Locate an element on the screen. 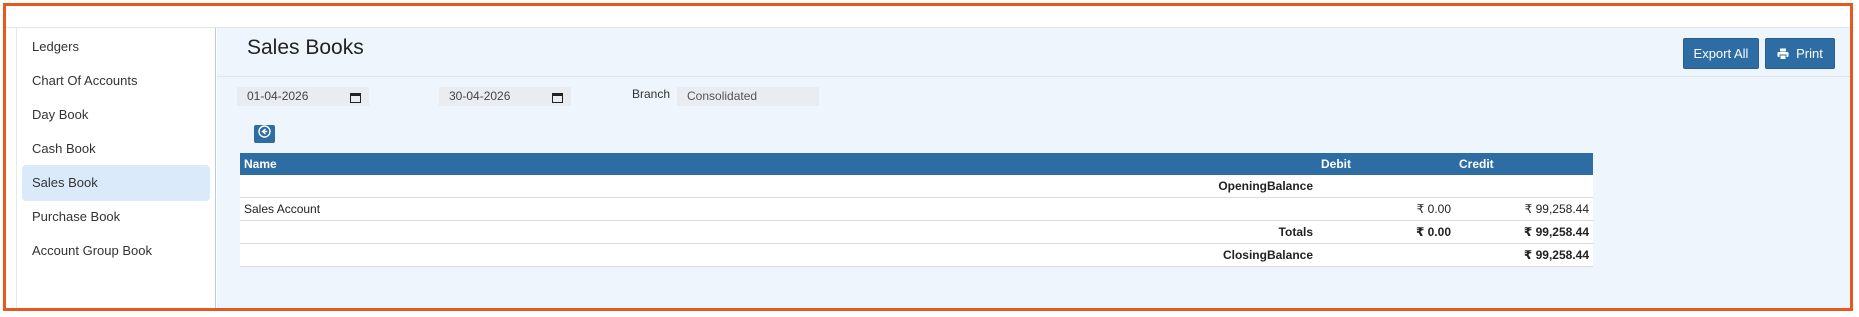  top-bar is located at coordinates (928, 17).